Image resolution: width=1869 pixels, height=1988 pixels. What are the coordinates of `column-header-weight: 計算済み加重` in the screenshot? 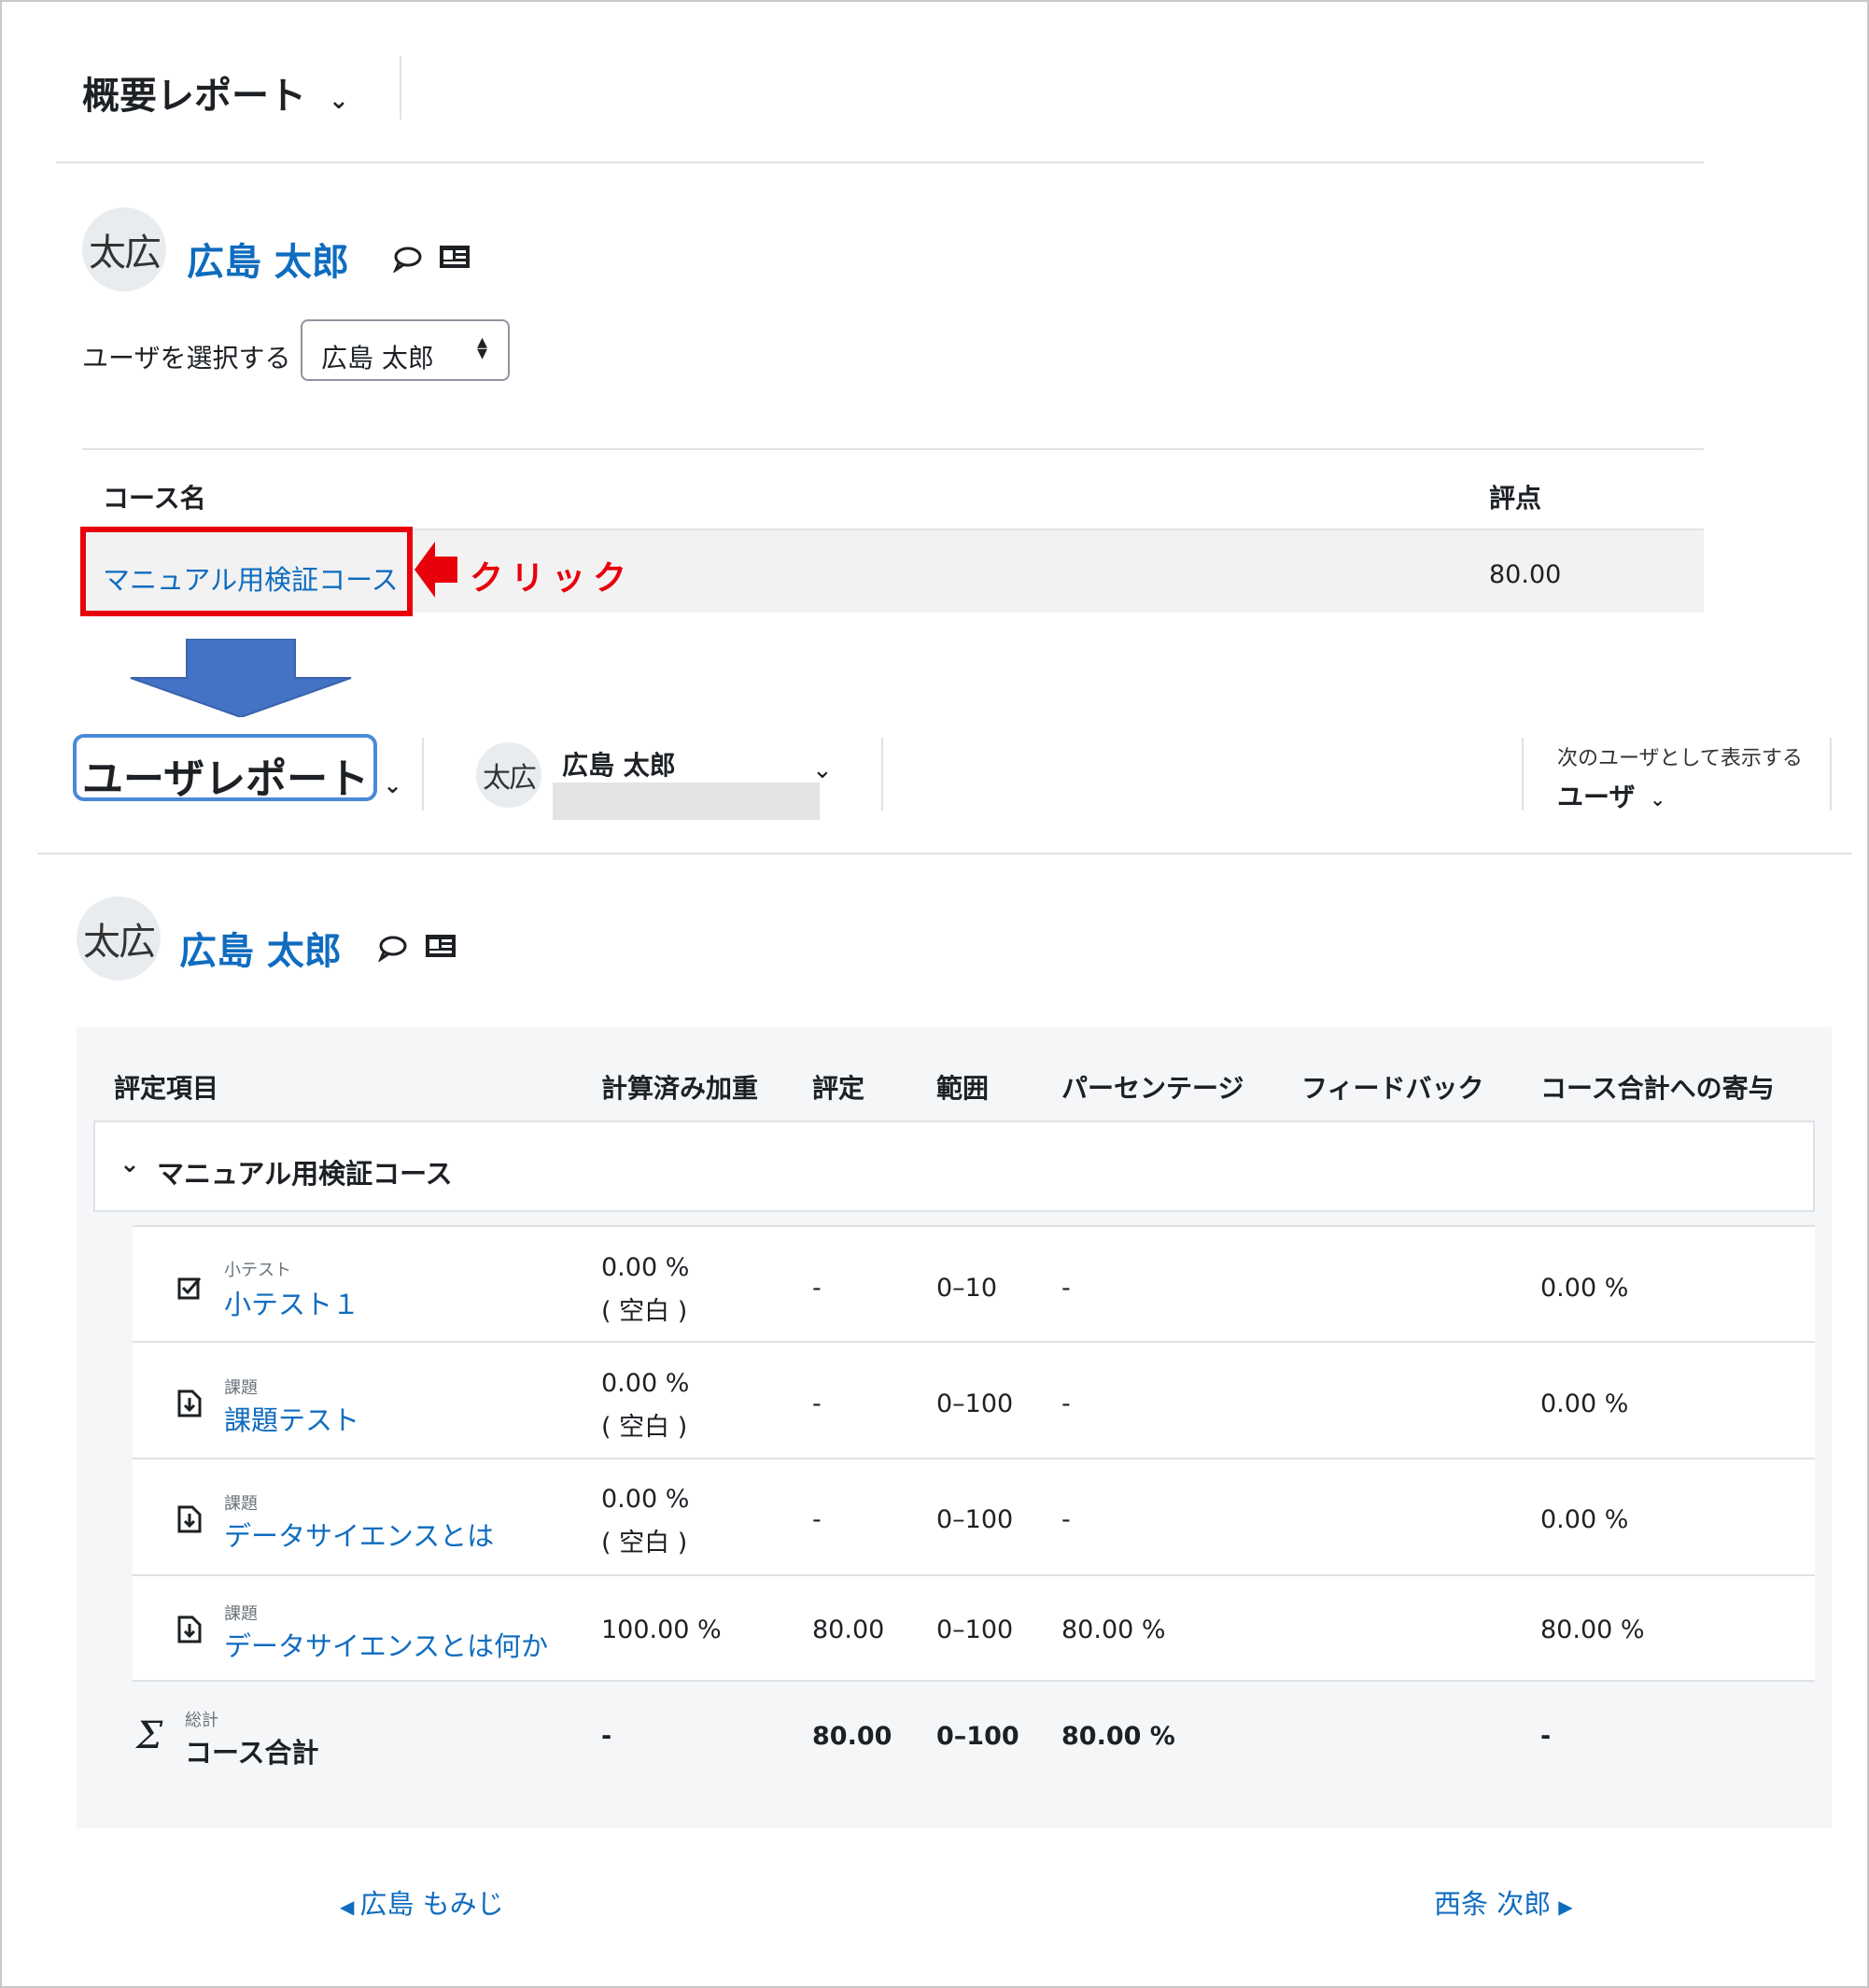 It's located at (680, 1088).